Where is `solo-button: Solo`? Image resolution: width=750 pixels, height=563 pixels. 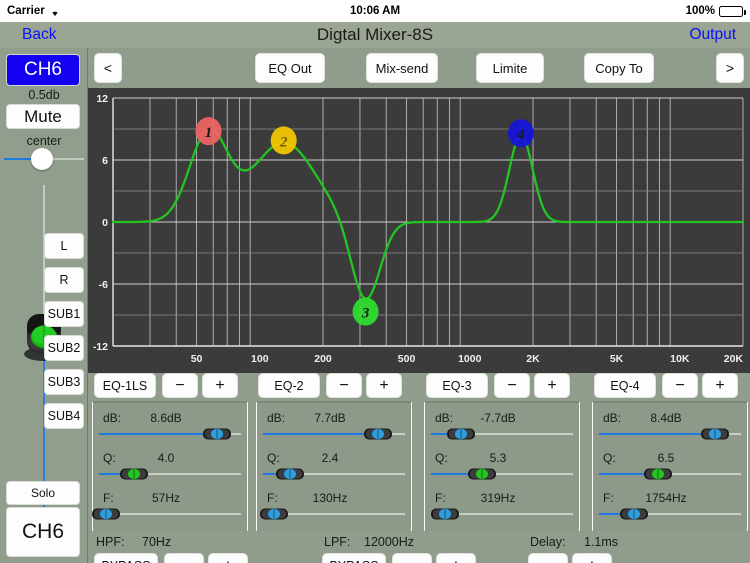 solo-button: Solo is located at coordinates (43, 493).